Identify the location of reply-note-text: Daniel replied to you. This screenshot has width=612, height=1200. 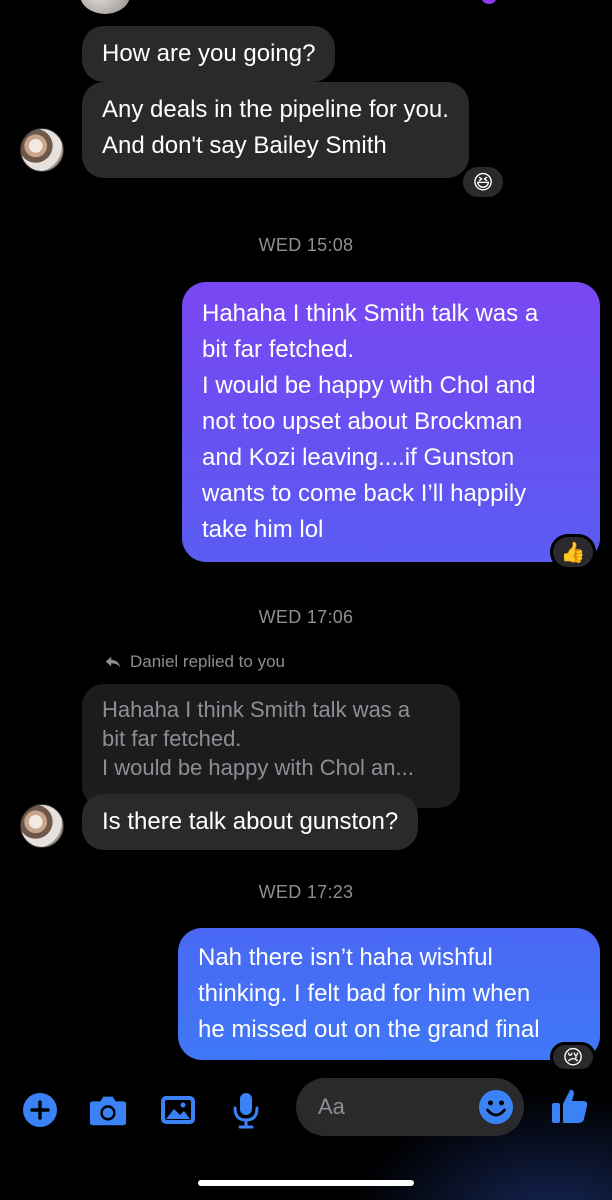
(207, 661).